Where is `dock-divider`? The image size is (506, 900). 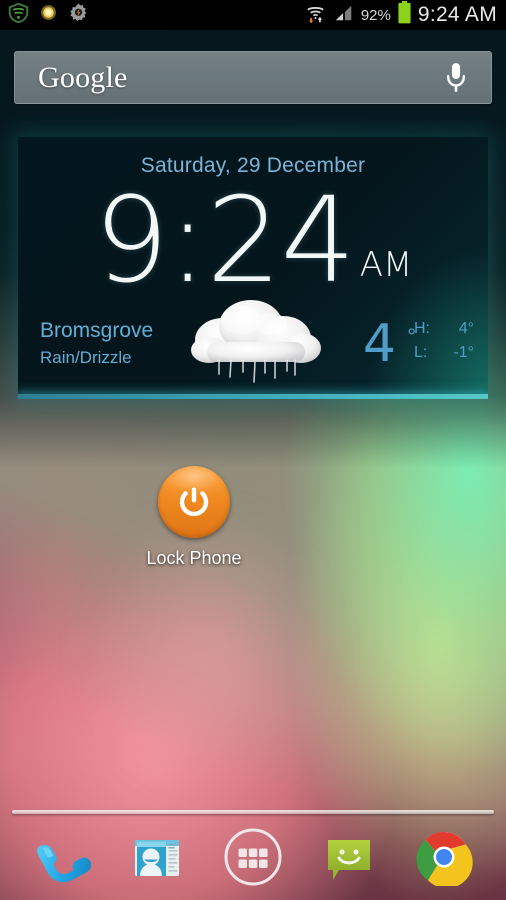
dock-divider is located at coordinates (253, 812).